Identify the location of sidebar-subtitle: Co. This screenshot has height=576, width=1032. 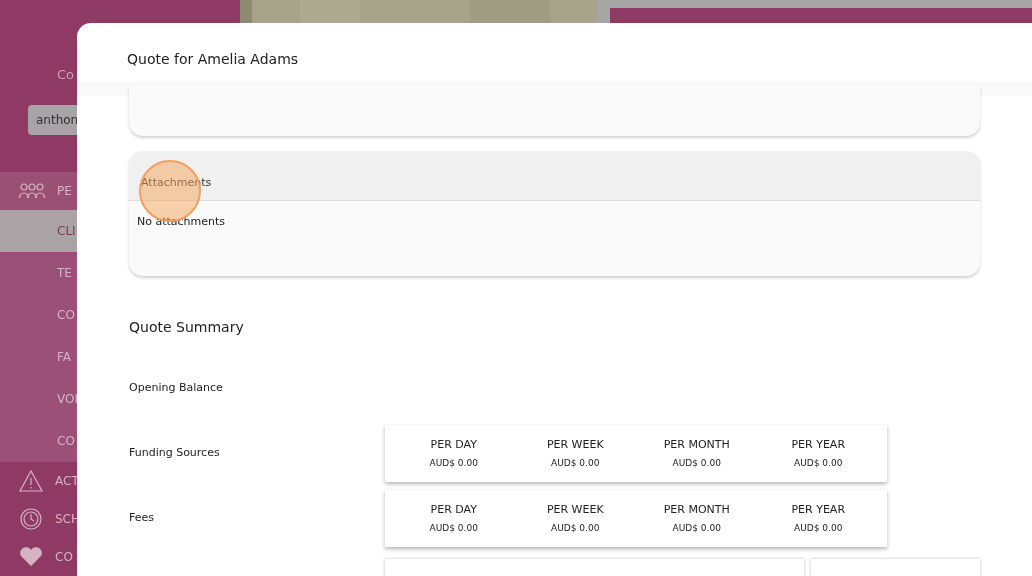
(66, 74).